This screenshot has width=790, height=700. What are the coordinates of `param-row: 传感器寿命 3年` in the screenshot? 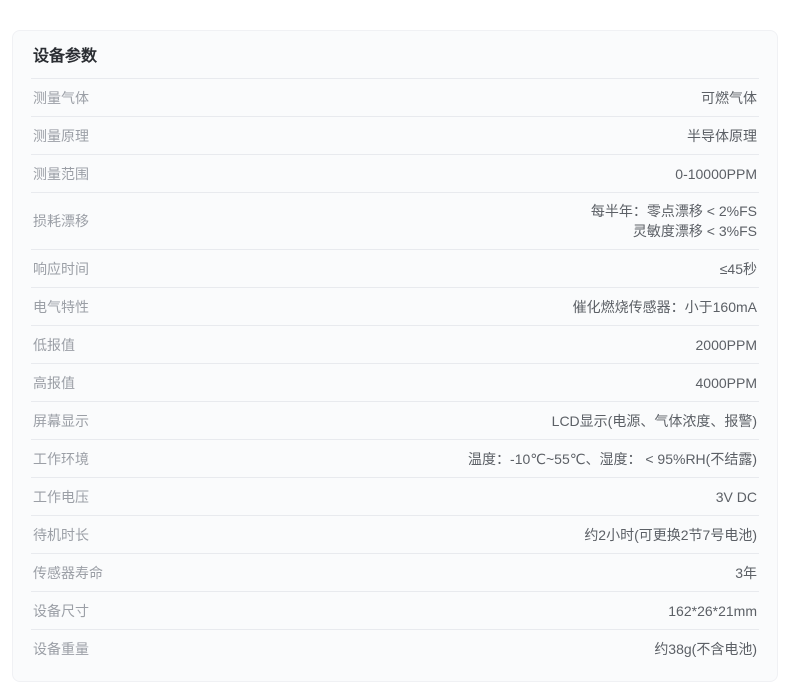 It's located at (395, 573).